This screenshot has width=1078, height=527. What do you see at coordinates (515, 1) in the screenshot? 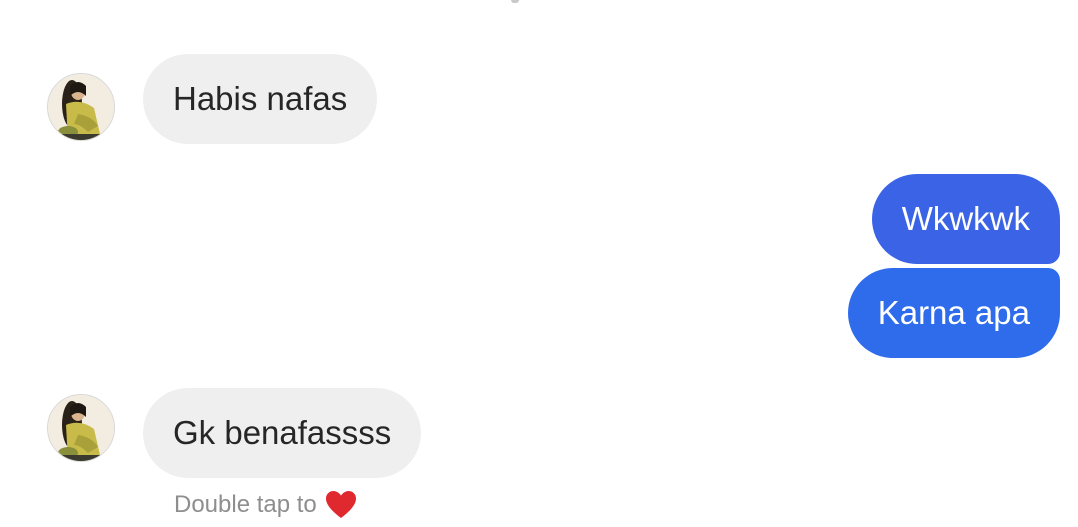
I see `top-edge-indicator` at bounding box center [515, 1].